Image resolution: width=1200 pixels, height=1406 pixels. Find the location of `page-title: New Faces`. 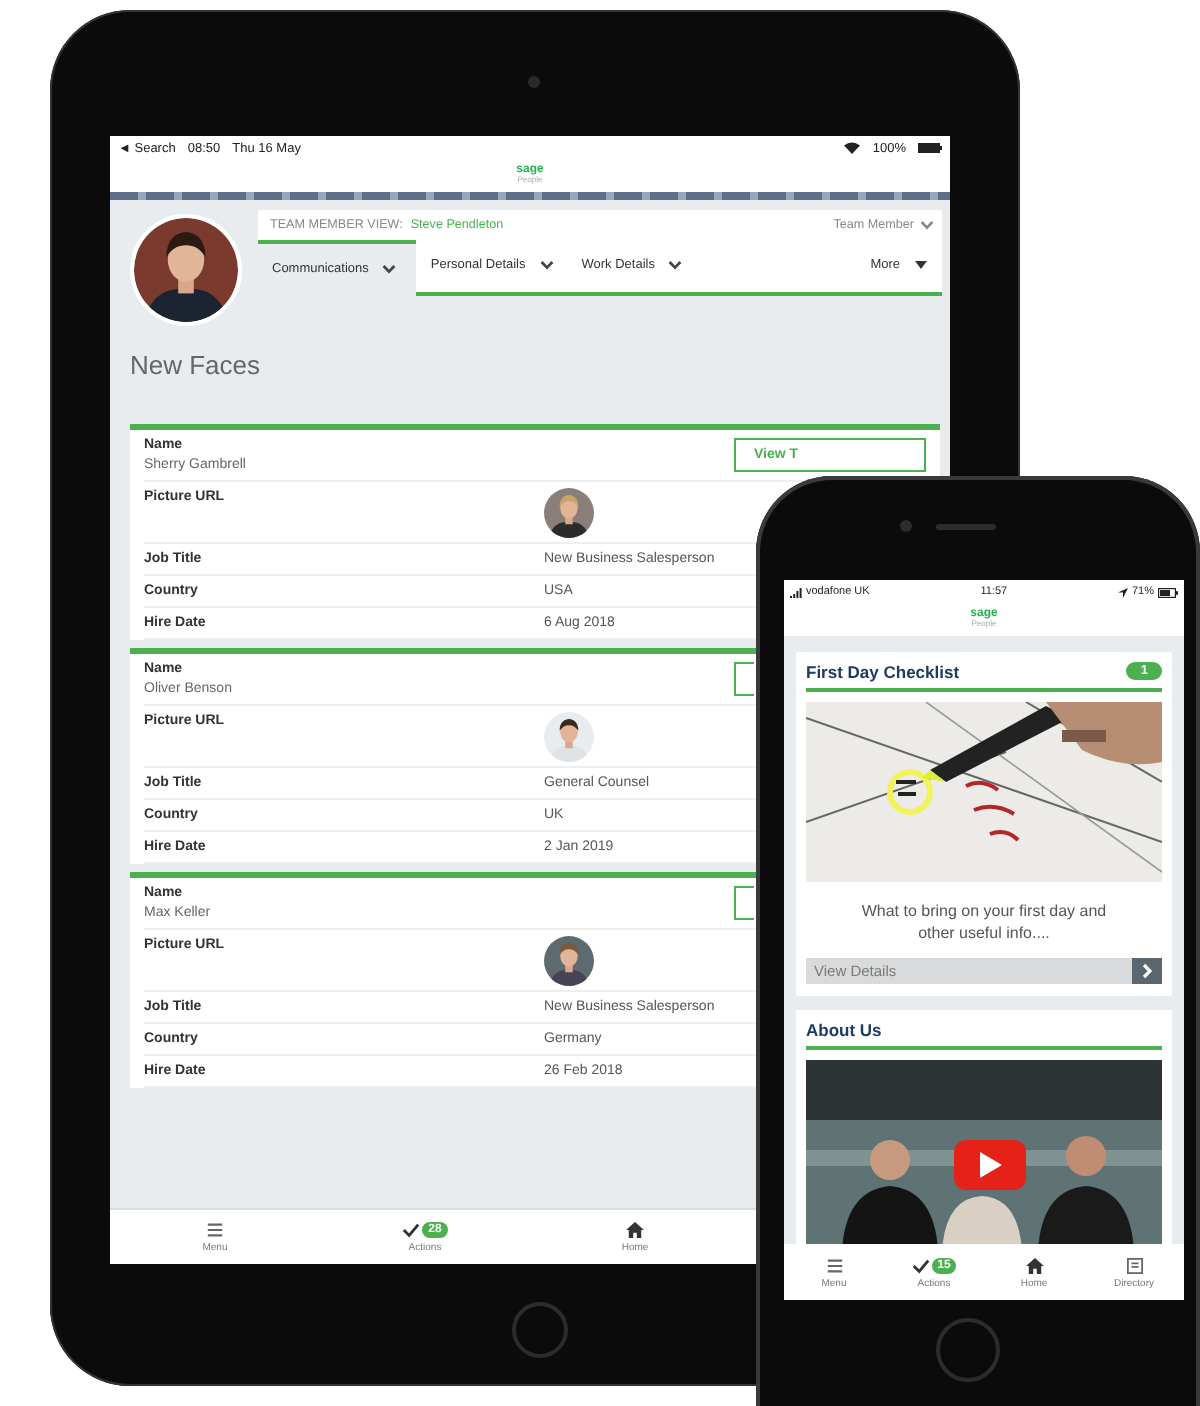

page-title: New Faces is located at coordinates (196, 364).